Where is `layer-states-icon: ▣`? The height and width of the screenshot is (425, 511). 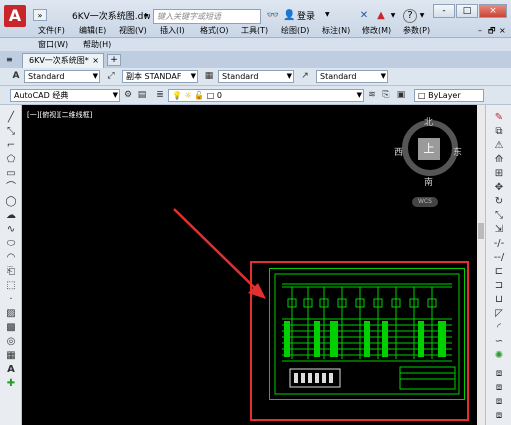 layer-states-icon: ▣ is located at coordinates (401, 95).